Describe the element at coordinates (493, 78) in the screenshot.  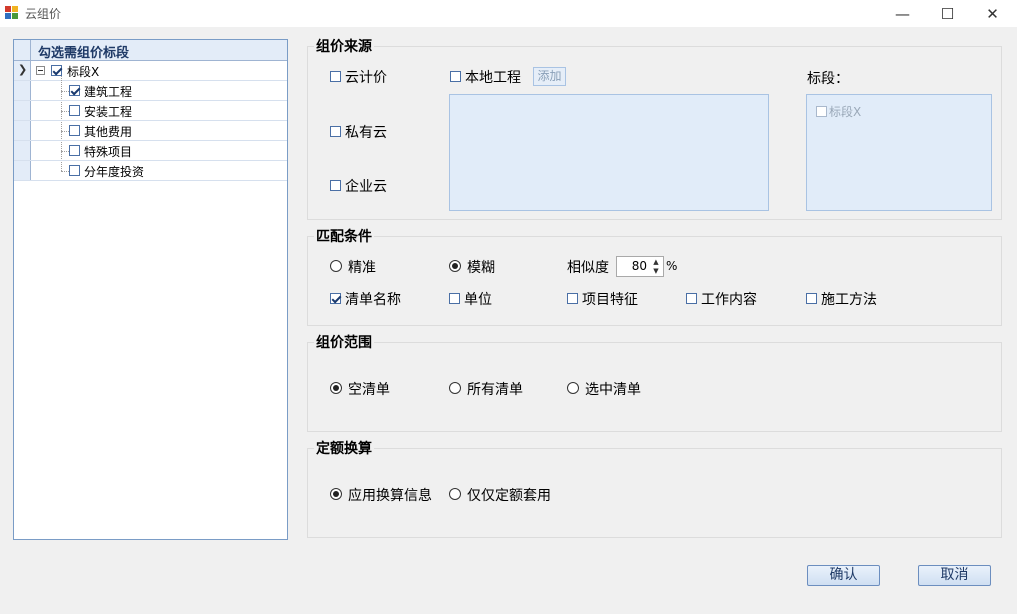
I see `local-project-label: 本地工程` at that location.